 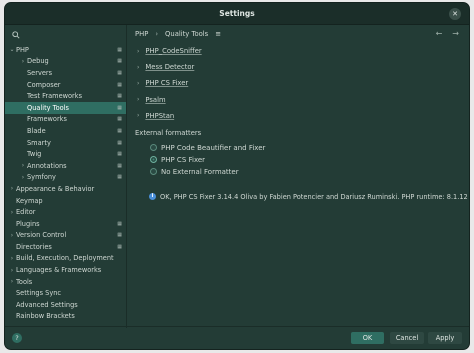 I want to click on forward-arrow-icon: →, so click(x=455, y=33).